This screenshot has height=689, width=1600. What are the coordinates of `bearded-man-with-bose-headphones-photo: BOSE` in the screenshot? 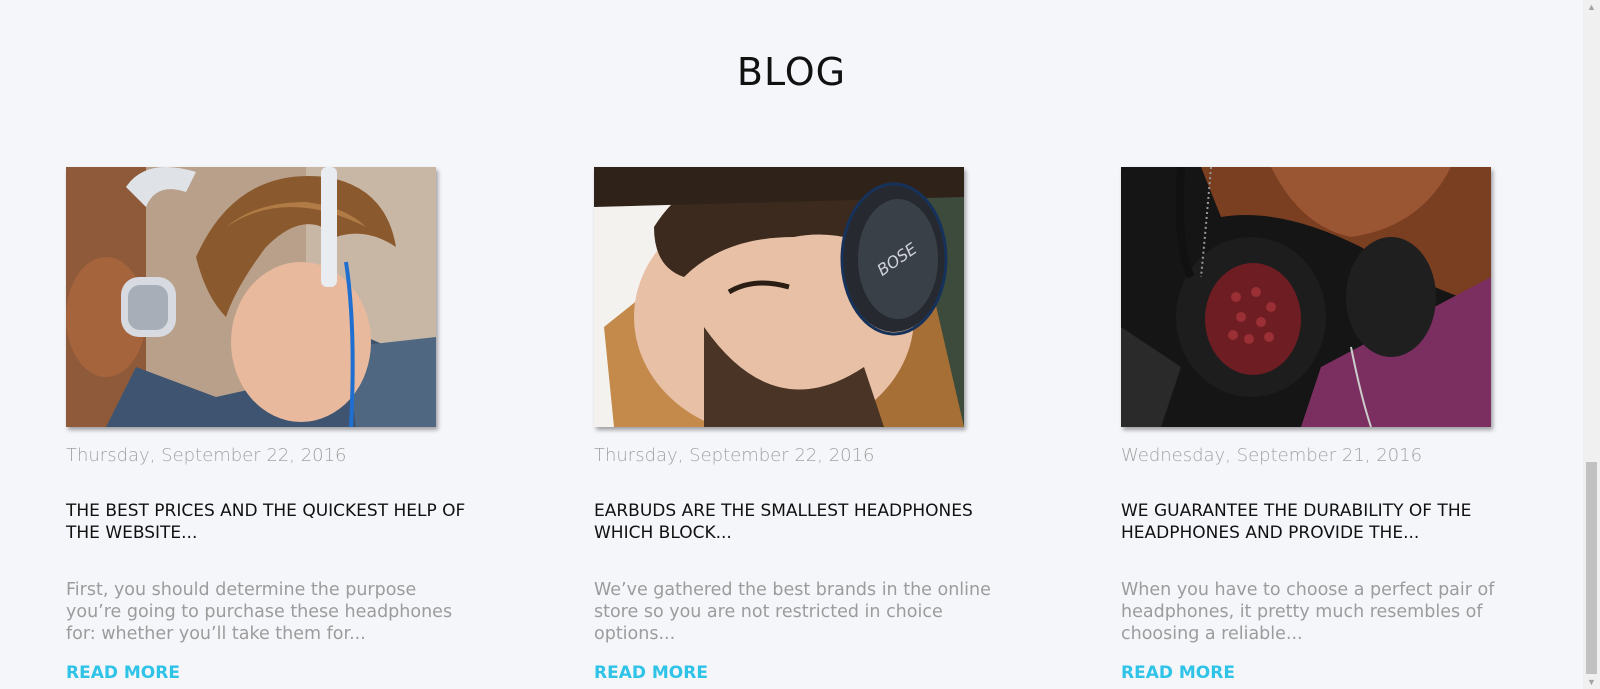 It's located at (779, 297).